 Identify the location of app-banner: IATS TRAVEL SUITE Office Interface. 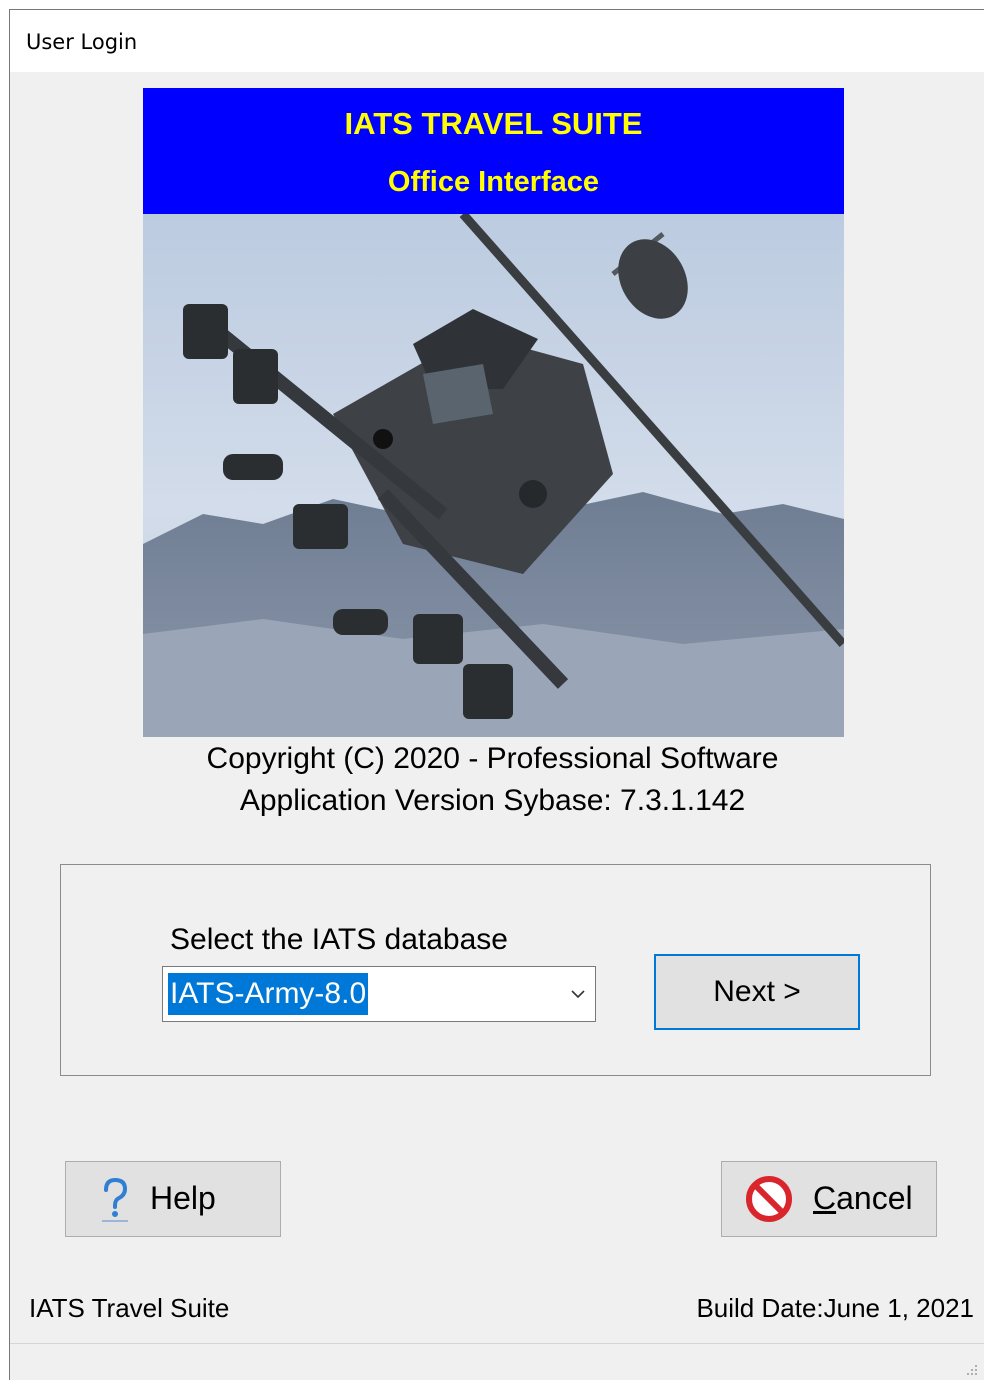
(493, 151).